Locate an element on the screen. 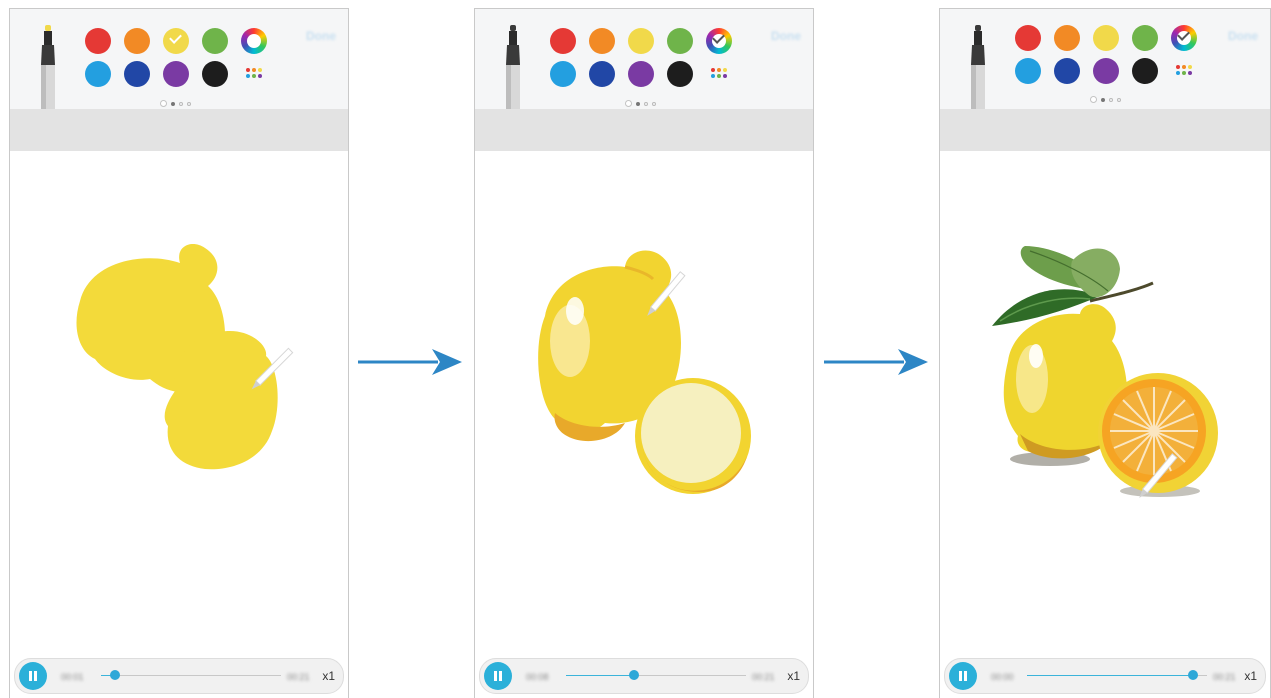 This screenshot has width=1271, height=698. playback-bar: 00:00 00:21 x1 is located at coordinates (1105, 676).